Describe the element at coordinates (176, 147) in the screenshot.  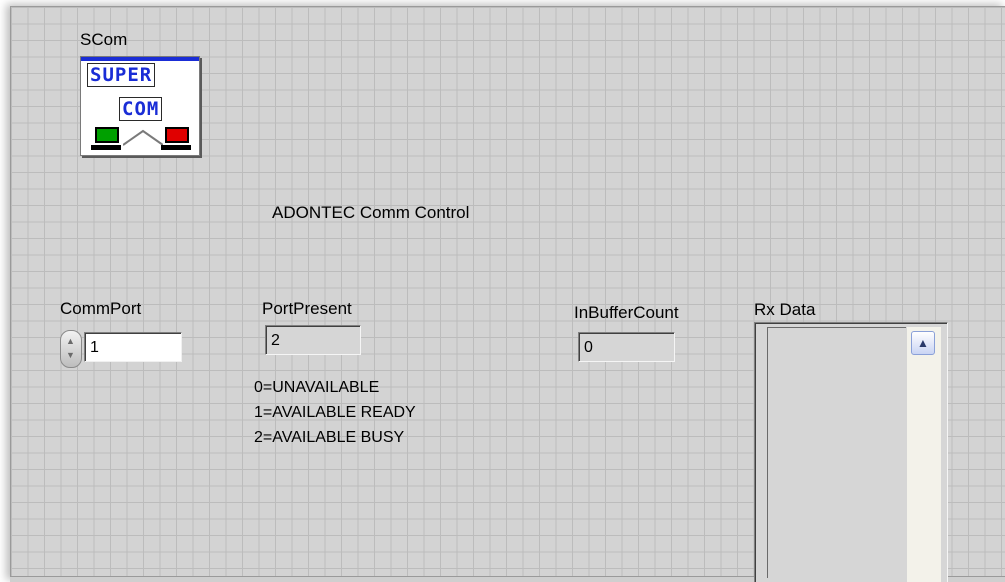
I see `computer-right-keyboard-icon` at that location.